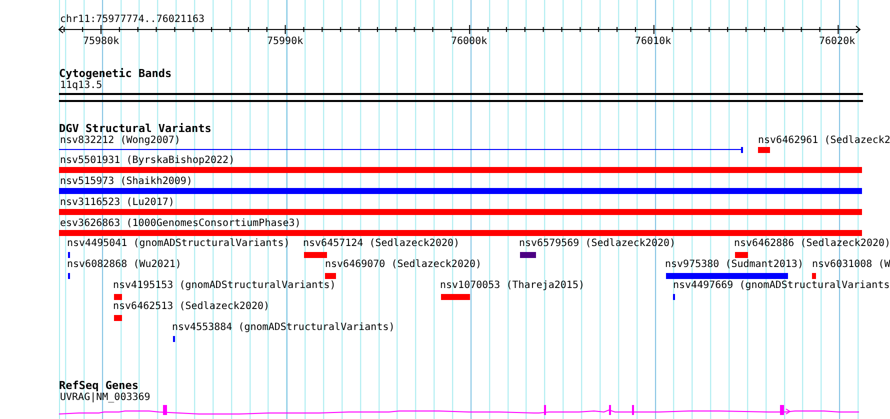  Describe the element at coordinates (653, 42) in the screenshot. I see `tick-label: 76010k` at that location.